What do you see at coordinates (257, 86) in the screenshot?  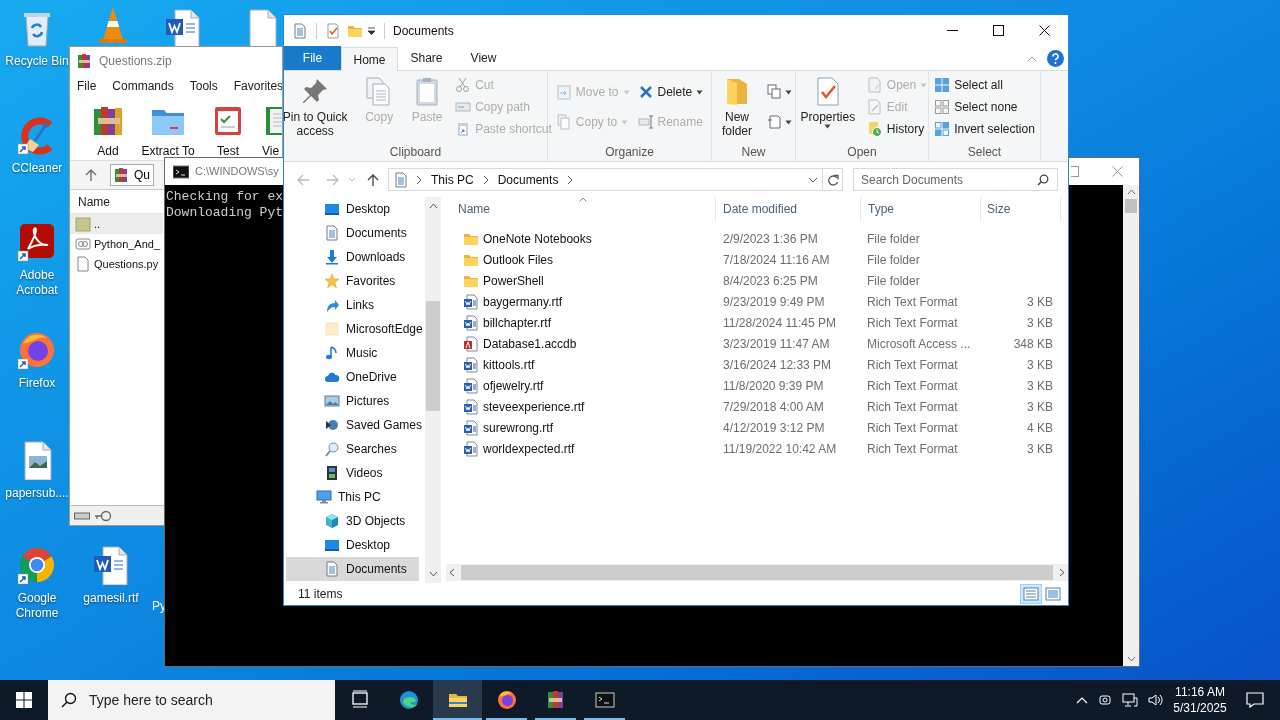 I see `menu-item: Favorites` at bounding box center [257, 86].